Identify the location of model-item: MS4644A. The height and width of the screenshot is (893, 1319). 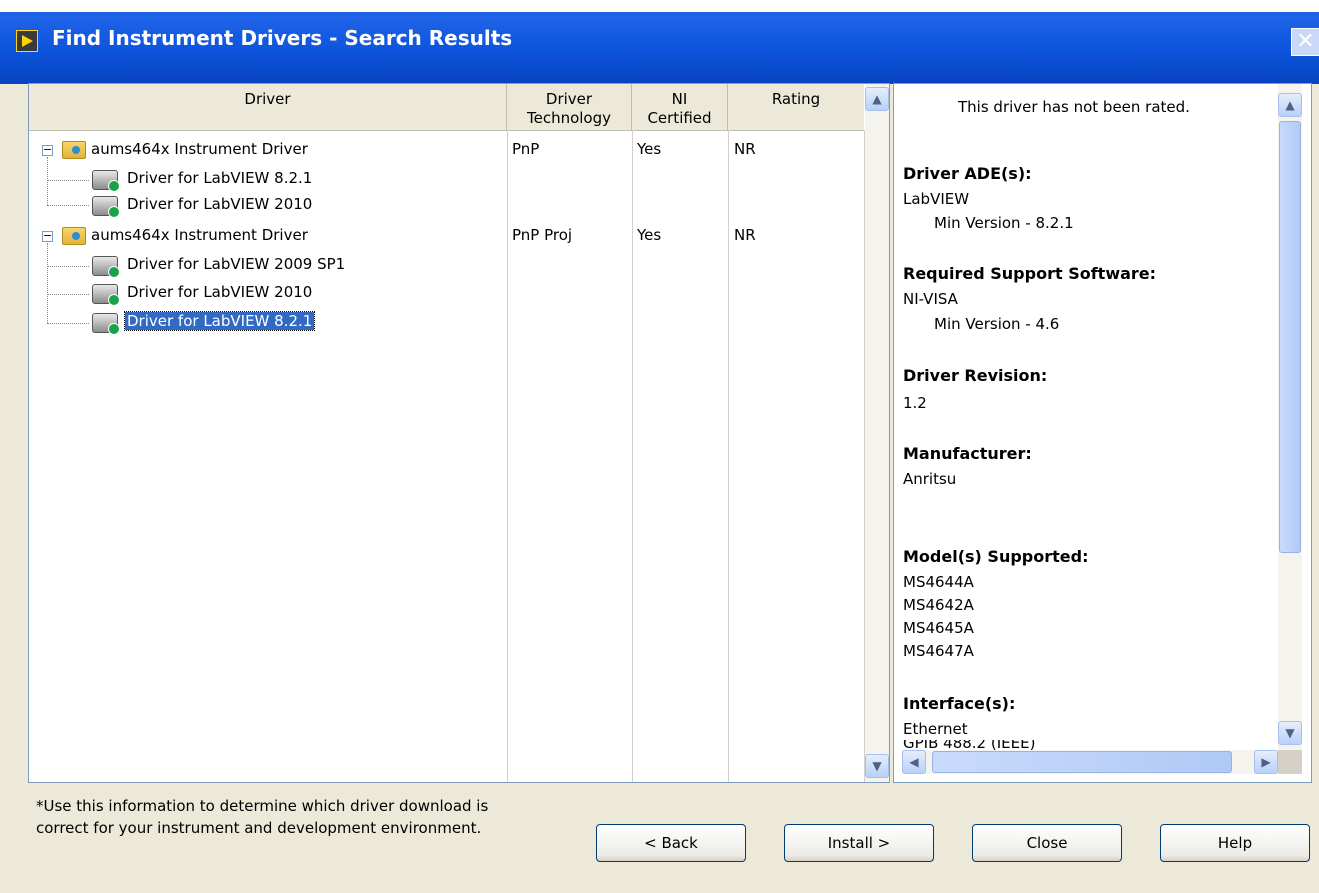
(938, 582).